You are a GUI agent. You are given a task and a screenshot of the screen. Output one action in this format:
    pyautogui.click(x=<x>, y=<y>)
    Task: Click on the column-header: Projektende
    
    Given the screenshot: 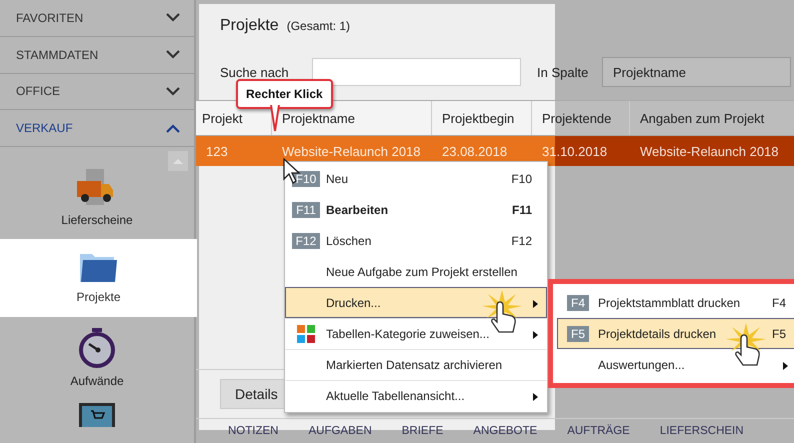 What is the action you would take?
    pyautogui.click(x=581, y=118)
    